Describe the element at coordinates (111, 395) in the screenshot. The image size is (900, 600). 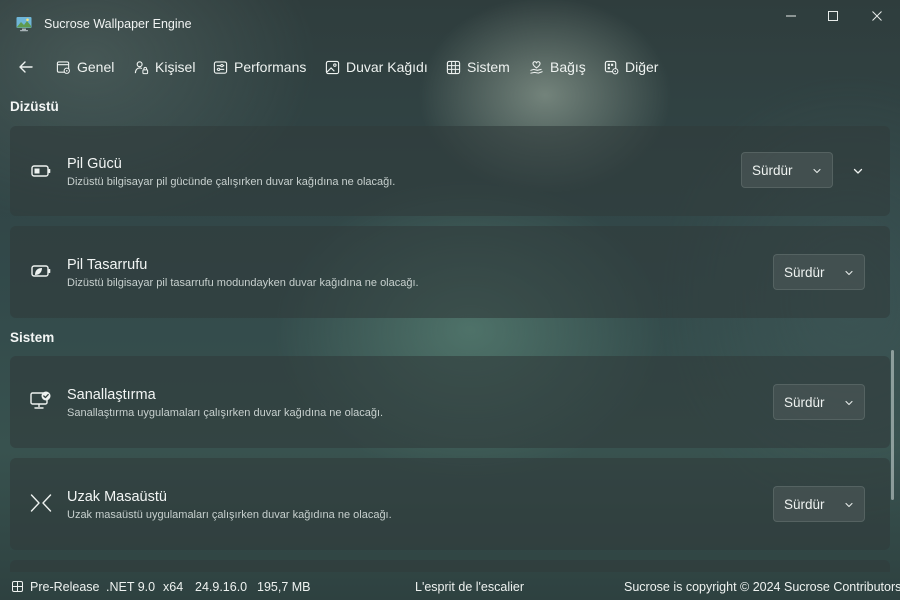
I see `setting-title: Sanallaştırma` at that location.